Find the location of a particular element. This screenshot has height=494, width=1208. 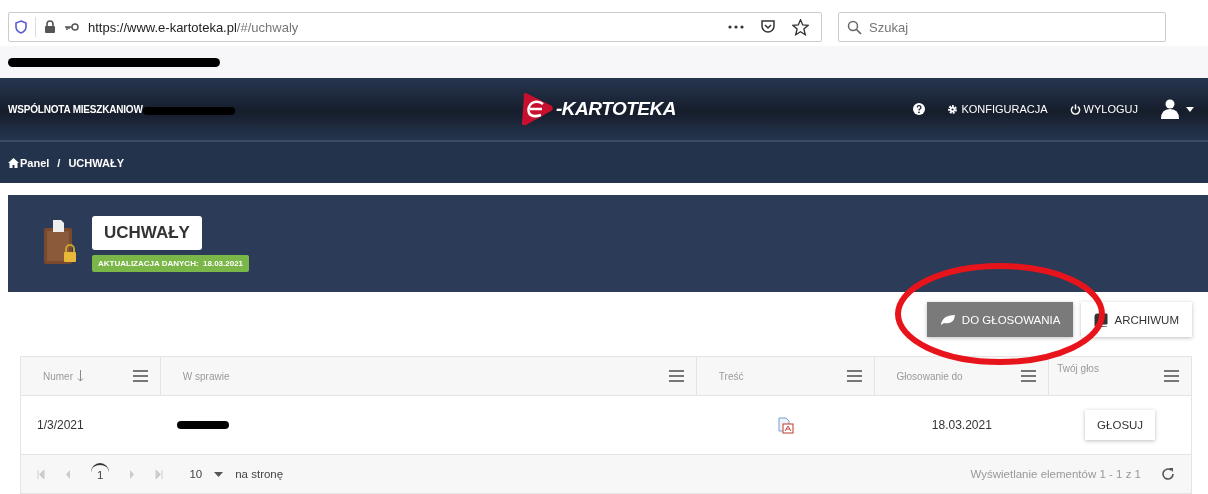

view-button: ARCHIWUM is located at coordinates (1136, 319).